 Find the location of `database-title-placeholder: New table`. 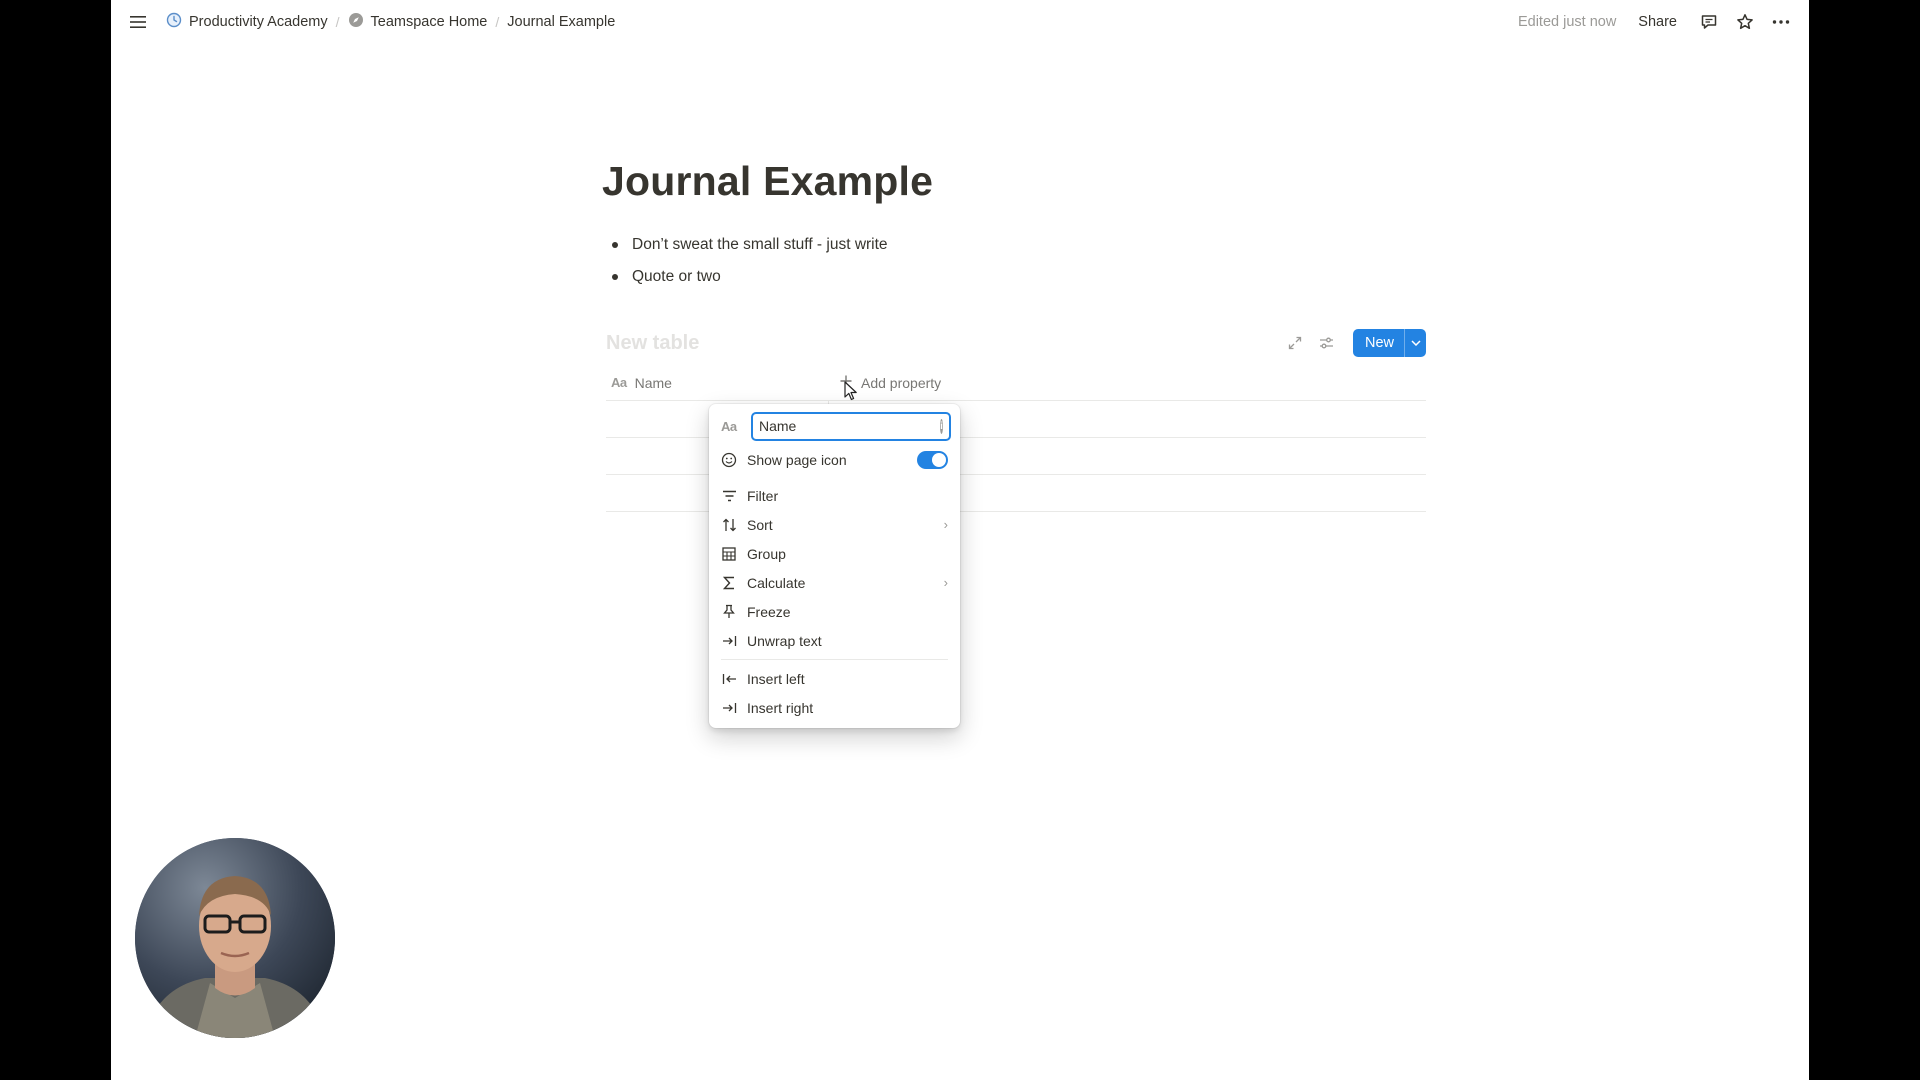

database-title-placeholder: New table is located at coordinates (652, 343).